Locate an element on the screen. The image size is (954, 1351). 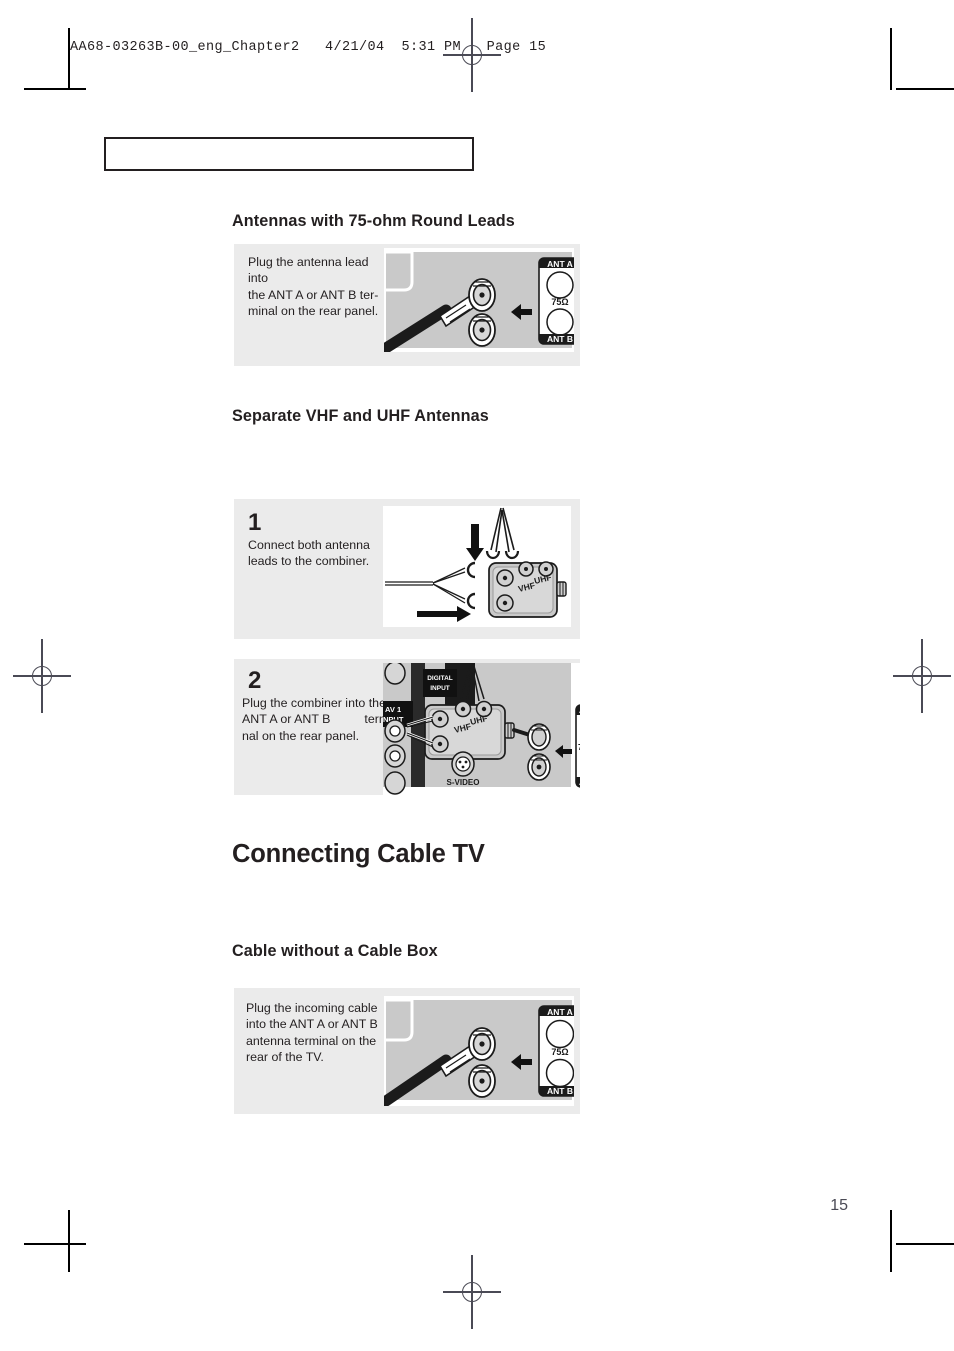
figure-antenna-to-rear-panel: ANT A 75Ω ANT B is located at coordinates (479, 300).